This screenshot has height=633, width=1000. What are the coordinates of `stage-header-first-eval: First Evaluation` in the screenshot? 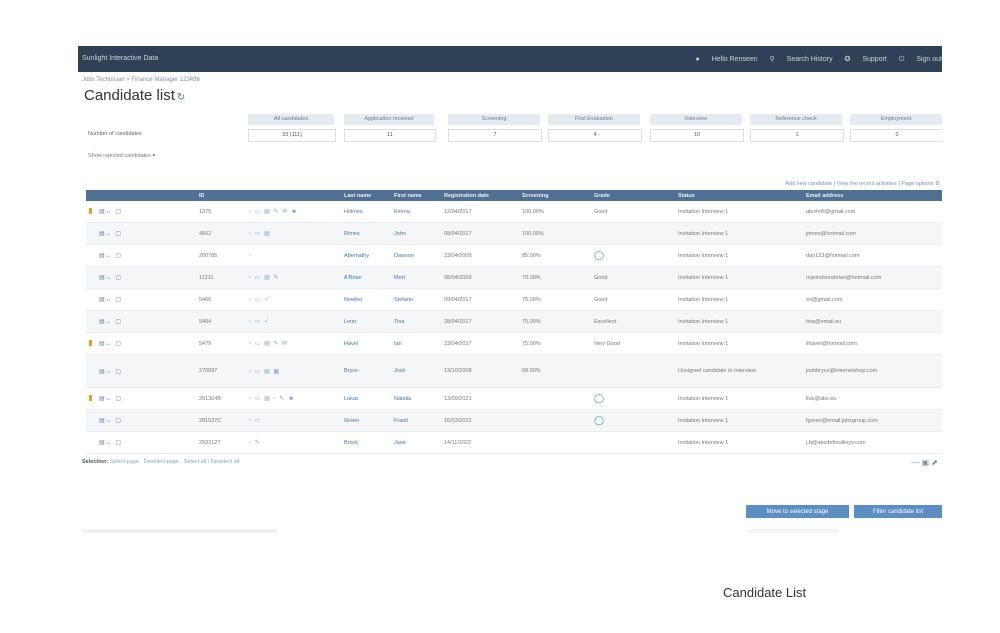 It's located at (594, 119).